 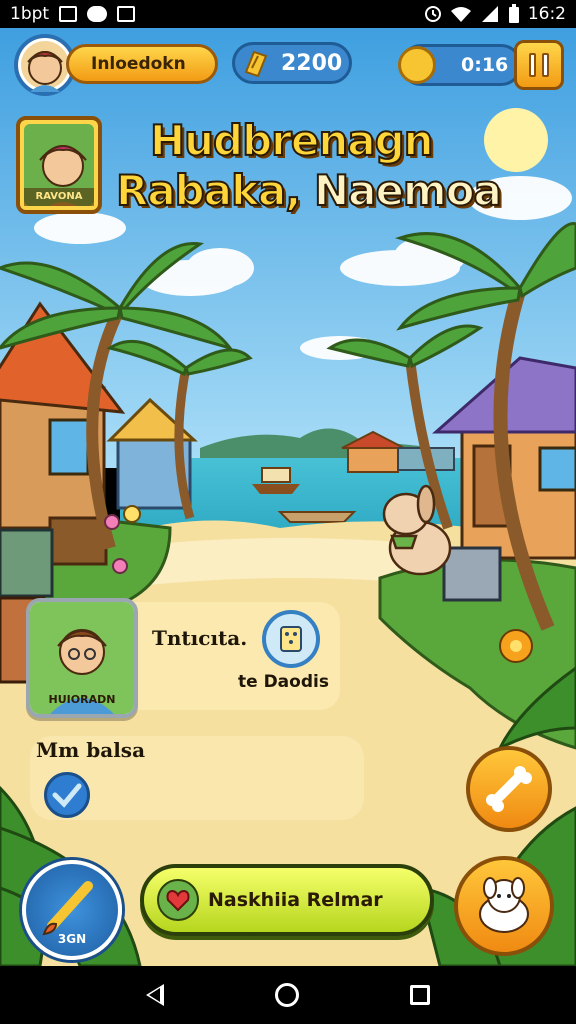 I want to click on status-time: 16:2, so click(x=546, y=14).